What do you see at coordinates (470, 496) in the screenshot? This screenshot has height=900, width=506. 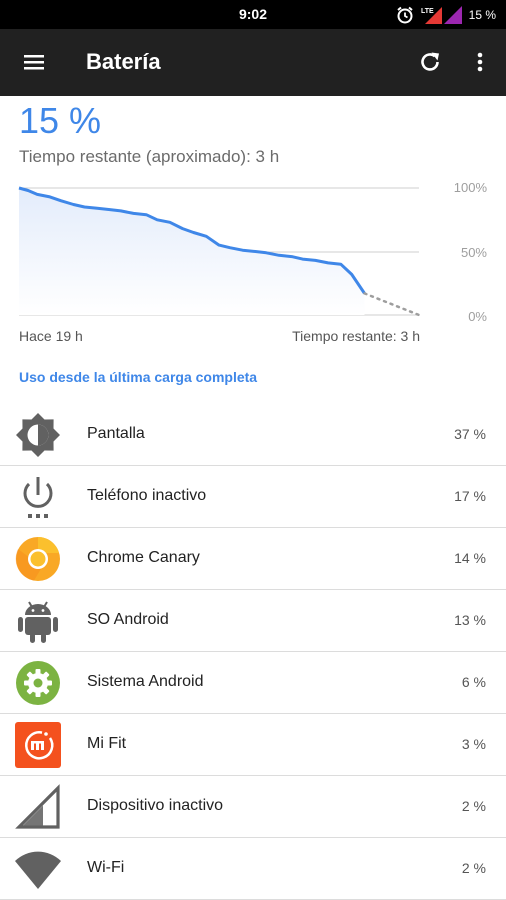 I see `usage-row-value: 17 %` at bounding box center [470, 496].